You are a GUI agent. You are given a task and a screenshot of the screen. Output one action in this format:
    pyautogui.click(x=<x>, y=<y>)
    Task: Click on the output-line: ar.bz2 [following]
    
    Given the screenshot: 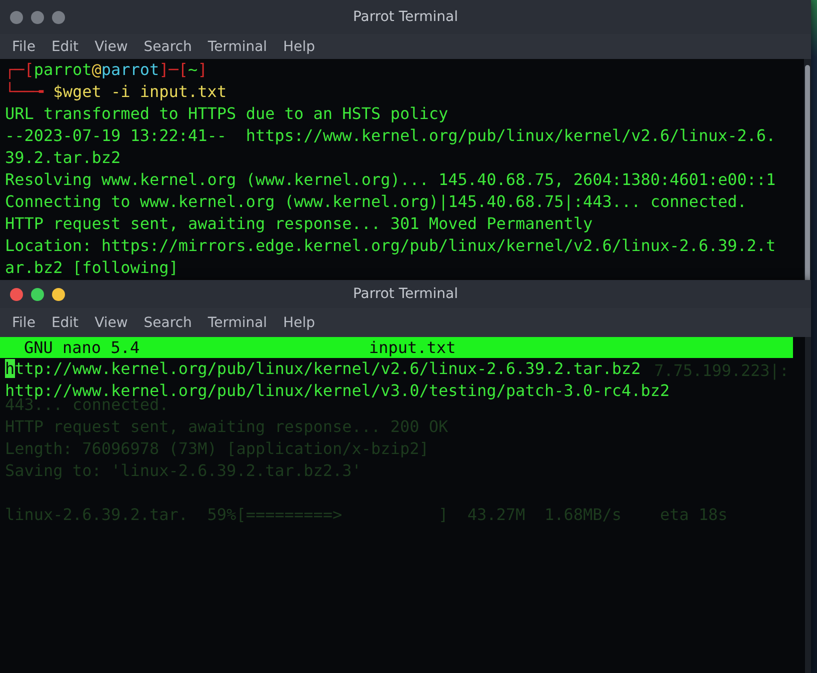 What is the action you would take?
    pyautogui.click(x=91, y=268)
    